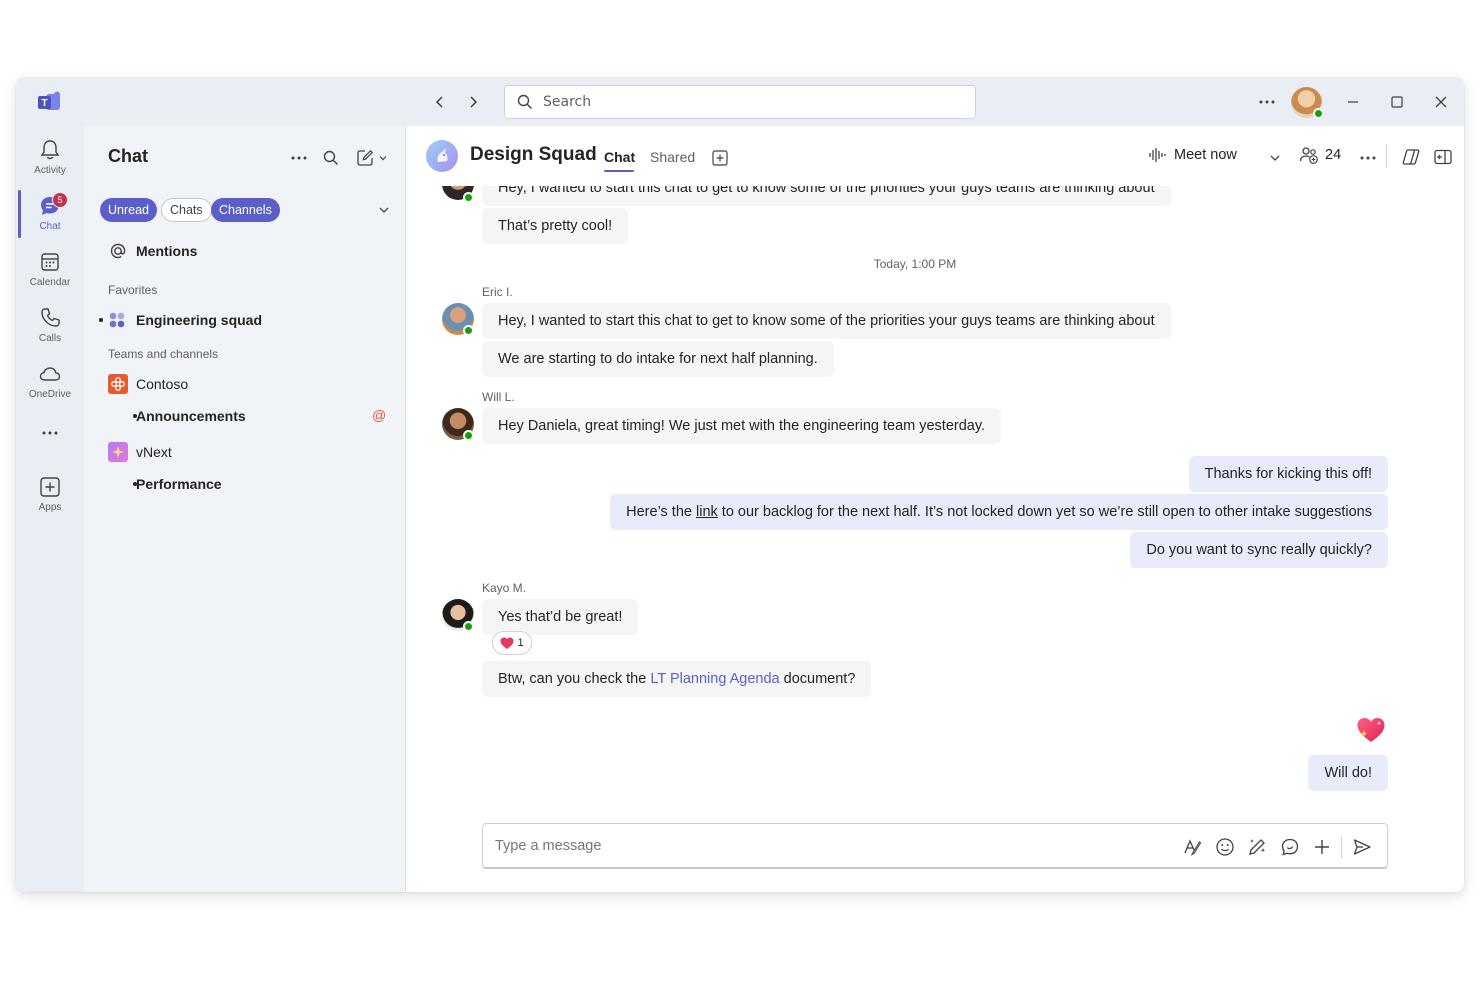 Image resolution: width=1480 pixels, height=987 pixels. I want to click on filter-channels: Channels, so click(245, 210).